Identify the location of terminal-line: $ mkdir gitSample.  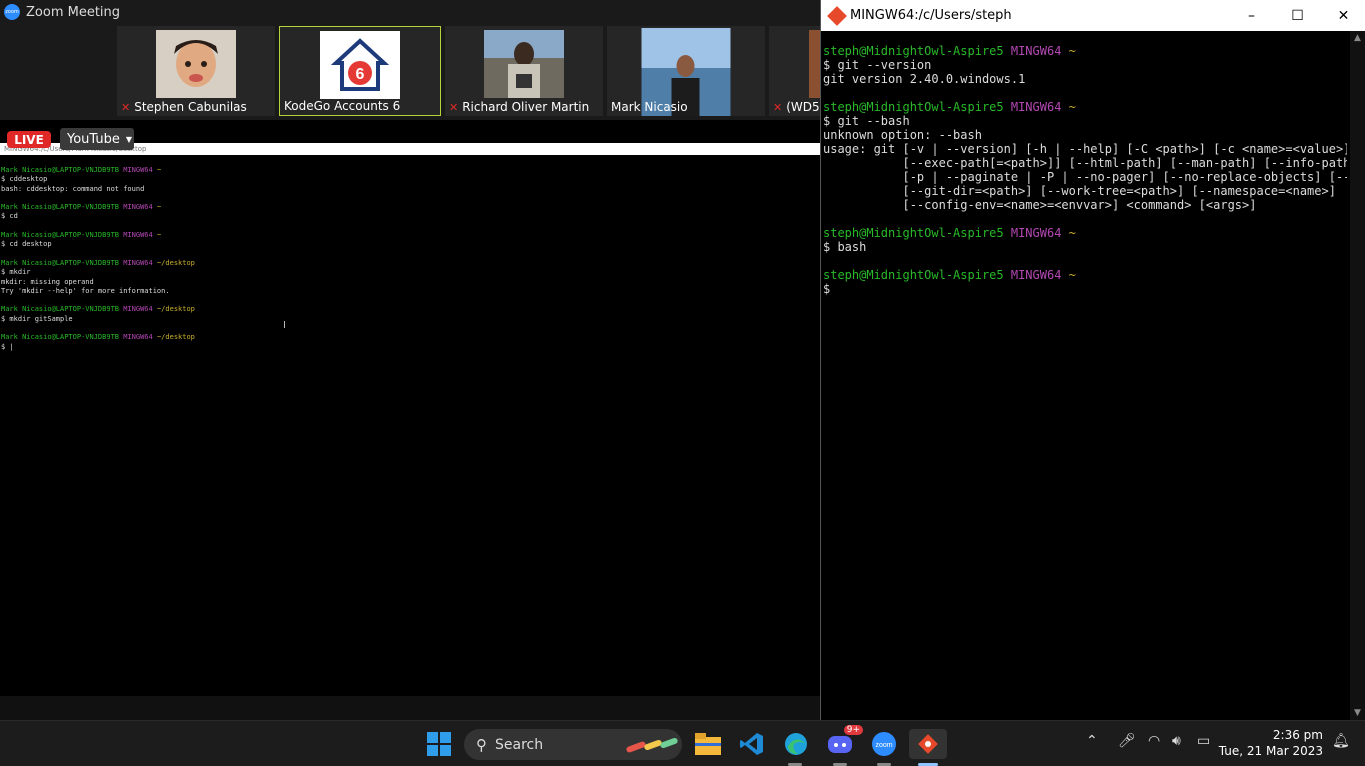
(37, 318).